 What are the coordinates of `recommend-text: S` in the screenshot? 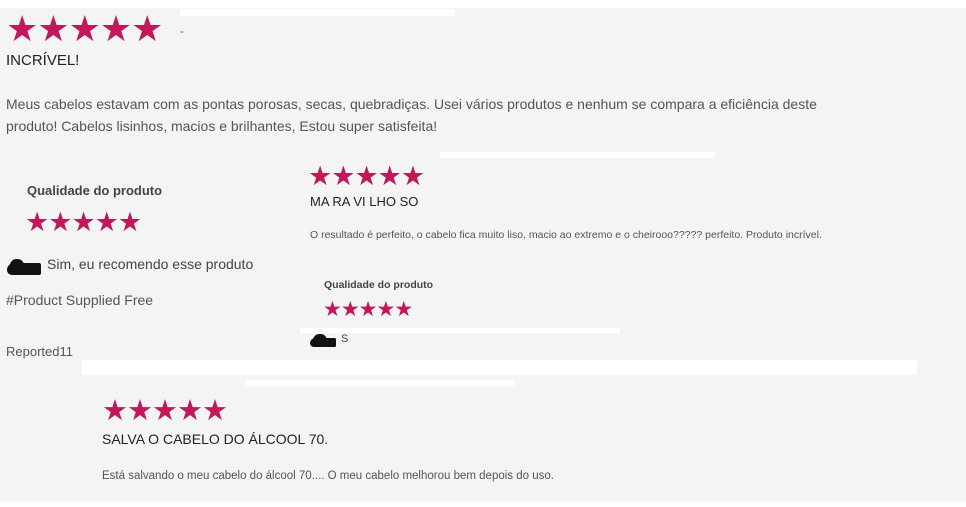 It's located at (345, 339).